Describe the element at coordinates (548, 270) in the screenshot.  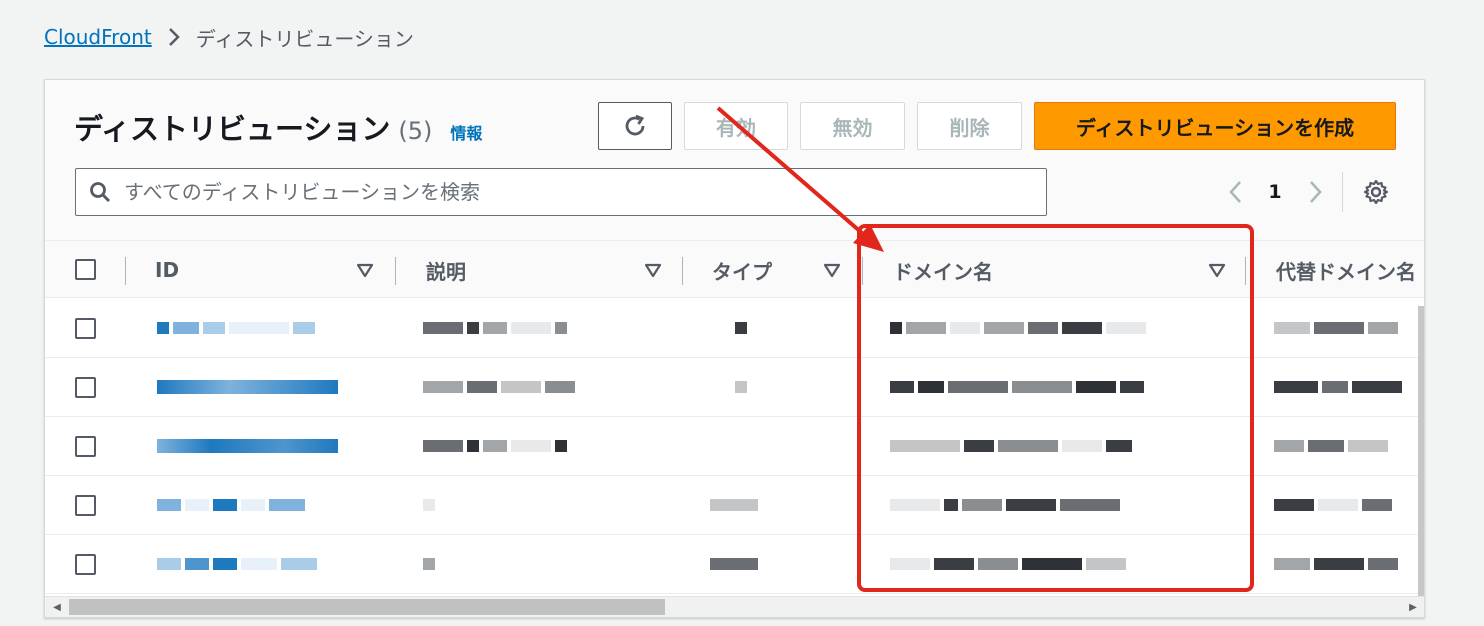
I see `column-header-description: 説明` at that location.